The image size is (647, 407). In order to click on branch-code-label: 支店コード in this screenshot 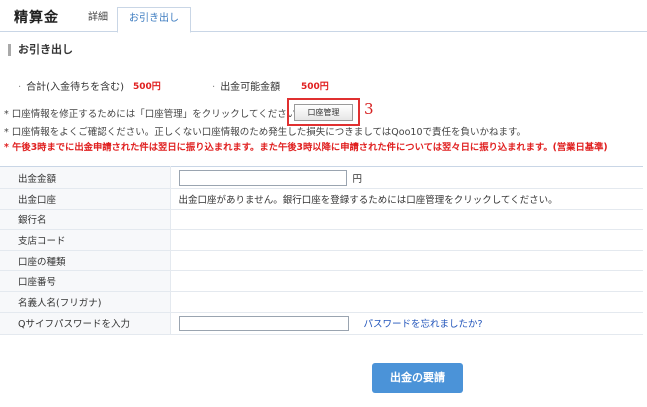, I will do `click(85, 240)`.